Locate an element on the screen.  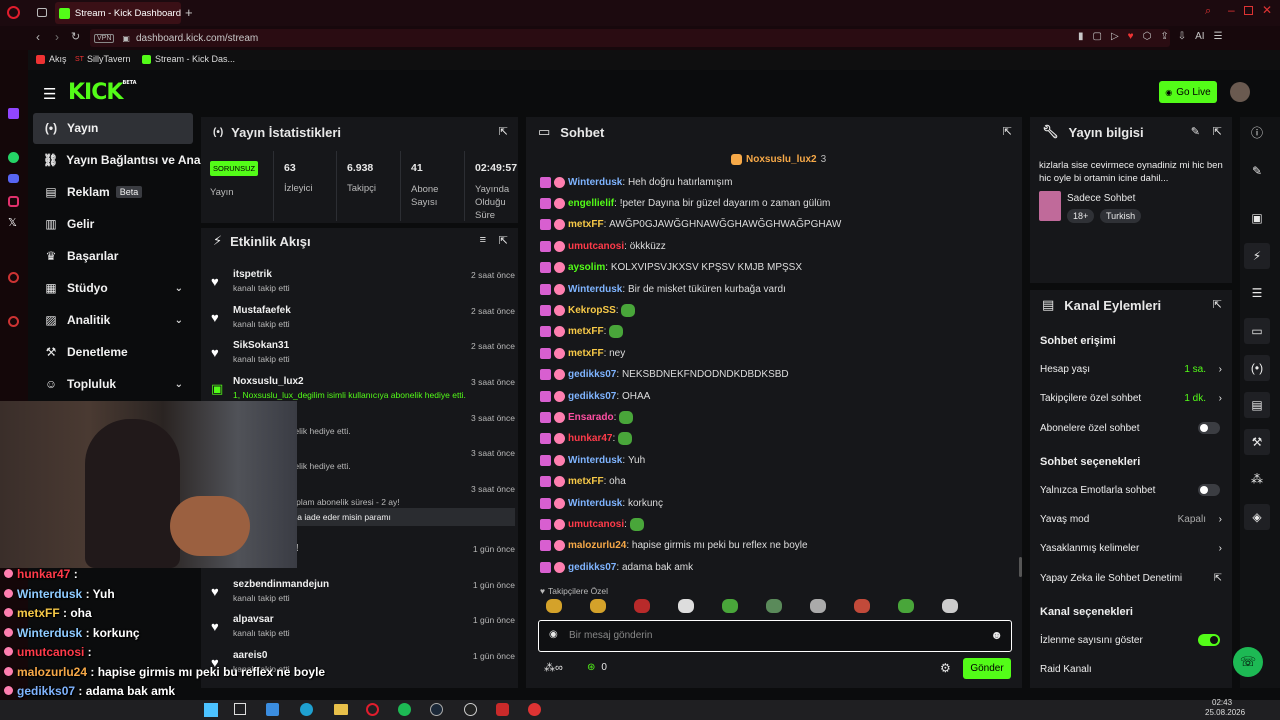
address-field: VPN ▣ dashboard.kick.com/stream is located at coordinates (630, 38).